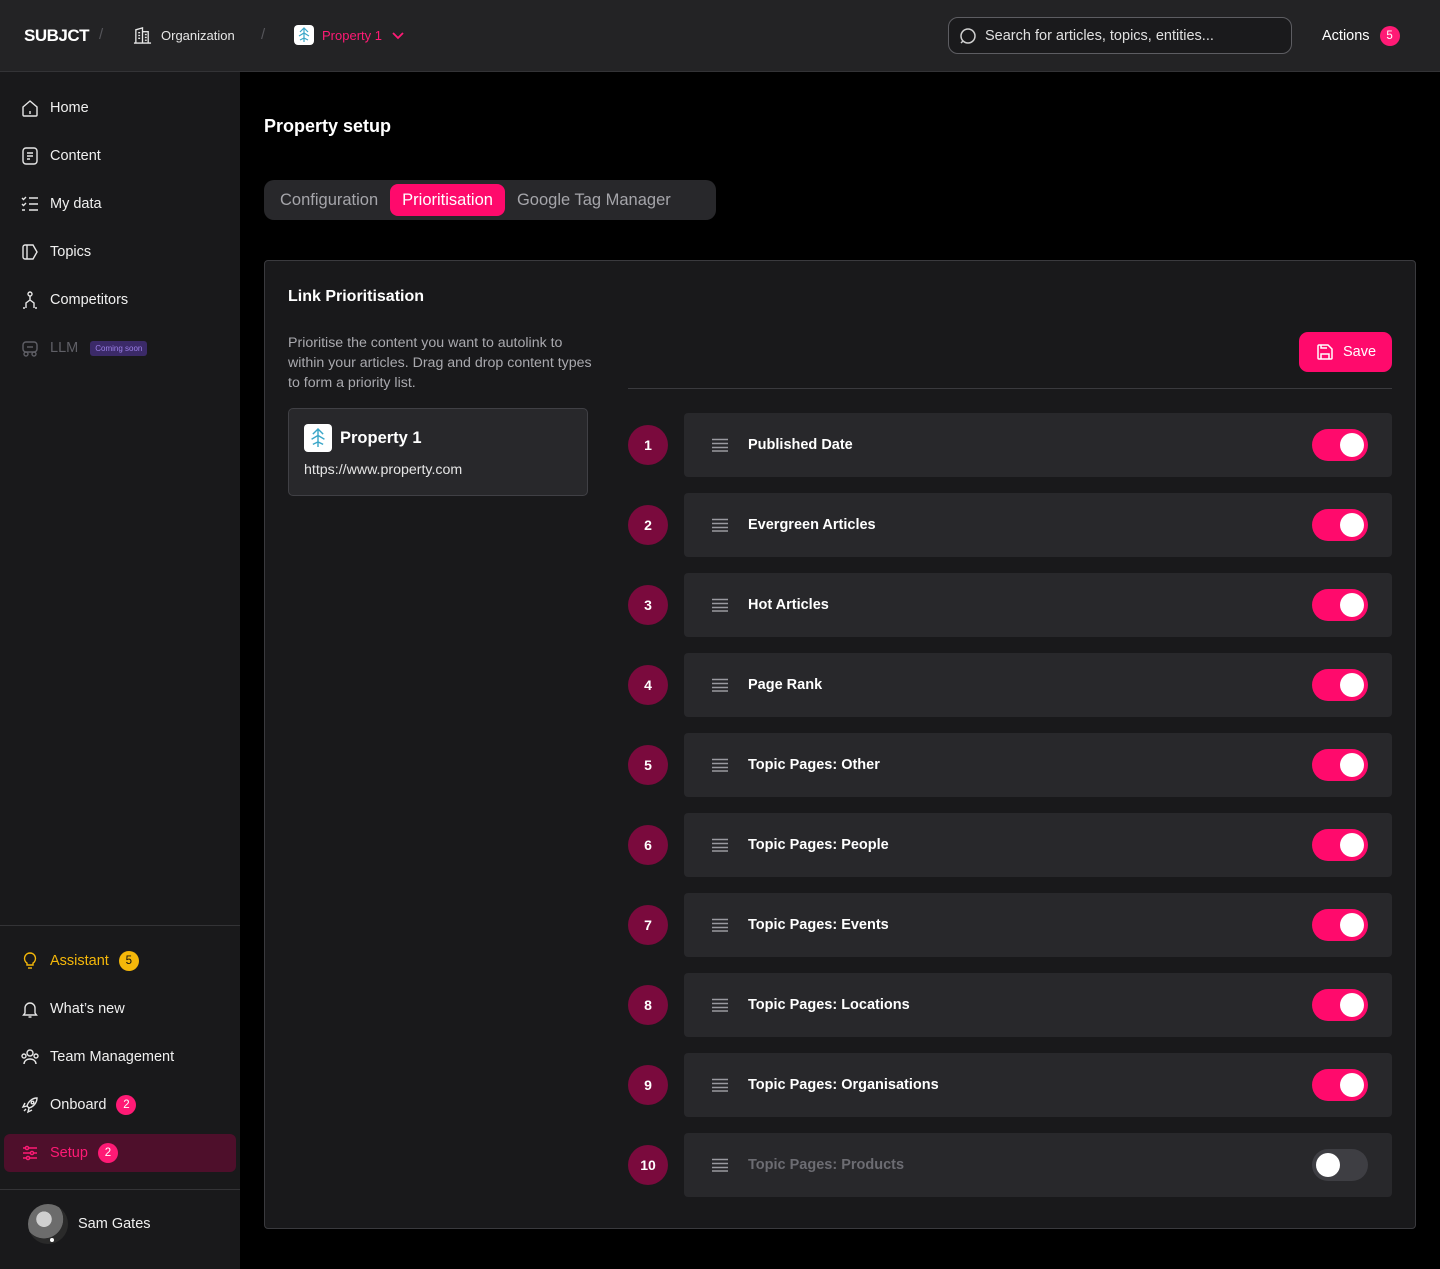  I want to click on user-name: Sam Gates, so click(114, 1224).